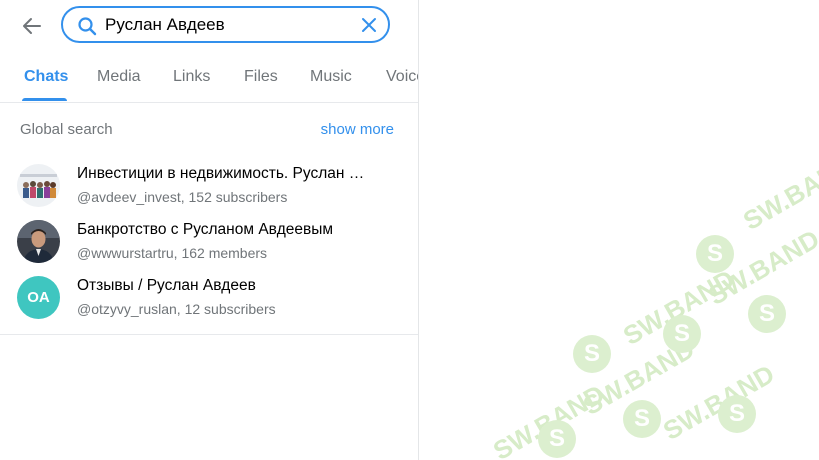  I want to click on section-title: Global search, so click(66, 129).